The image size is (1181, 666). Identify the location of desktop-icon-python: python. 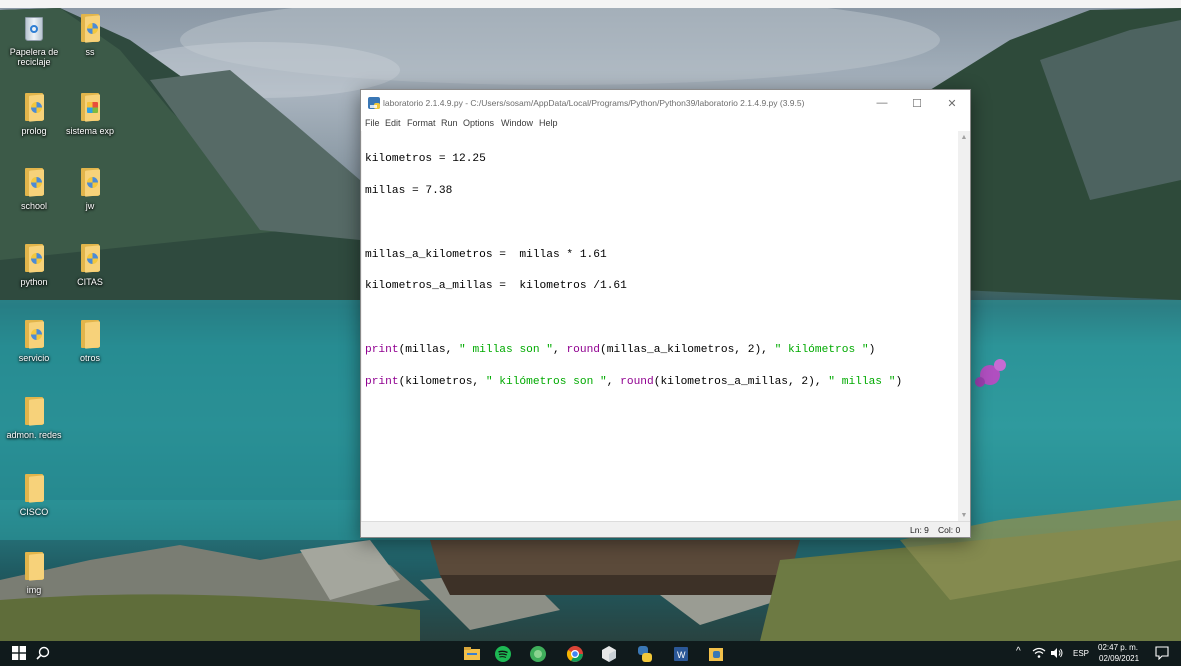
(34, 265).